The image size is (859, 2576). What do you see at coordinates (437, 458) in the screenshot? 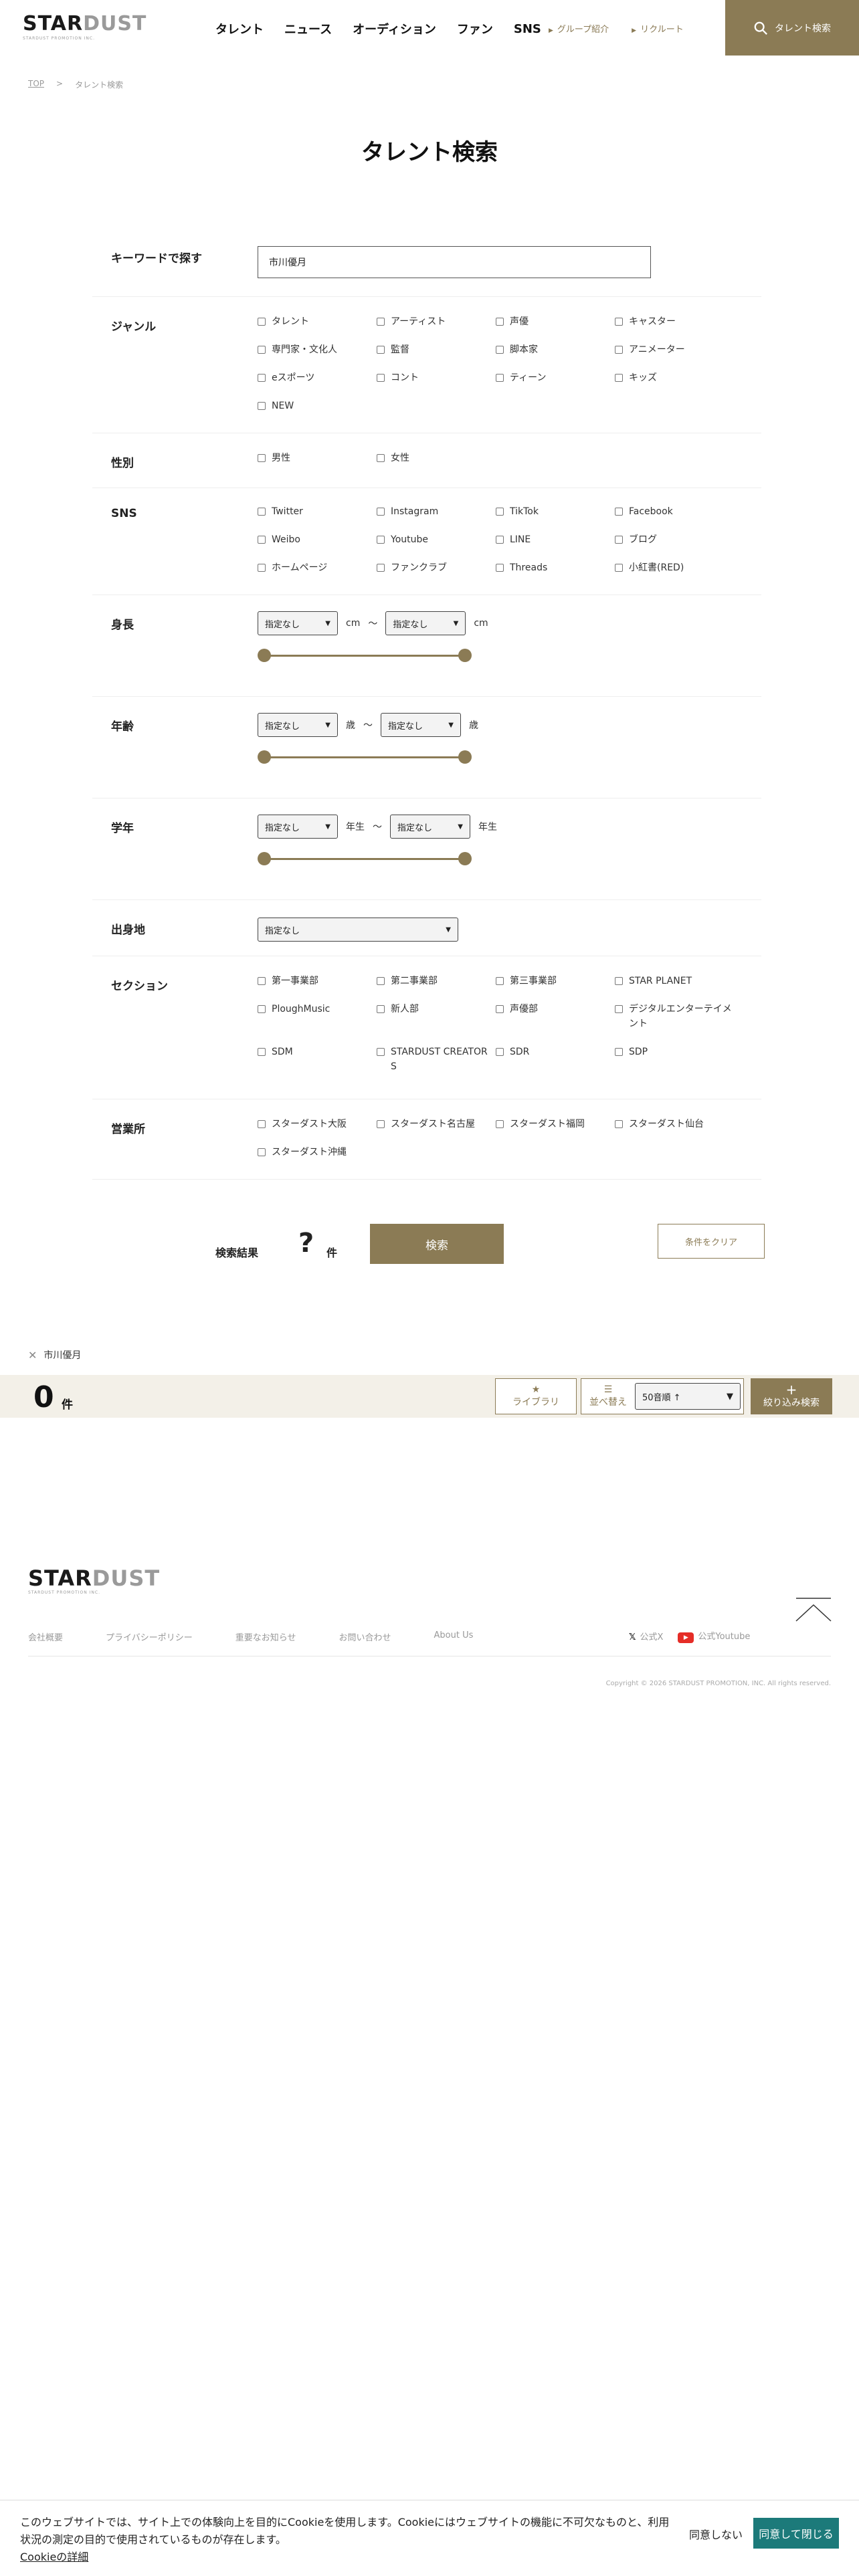
I see `gender-checkbox-female: 女性` at bounding box center [437, 458].